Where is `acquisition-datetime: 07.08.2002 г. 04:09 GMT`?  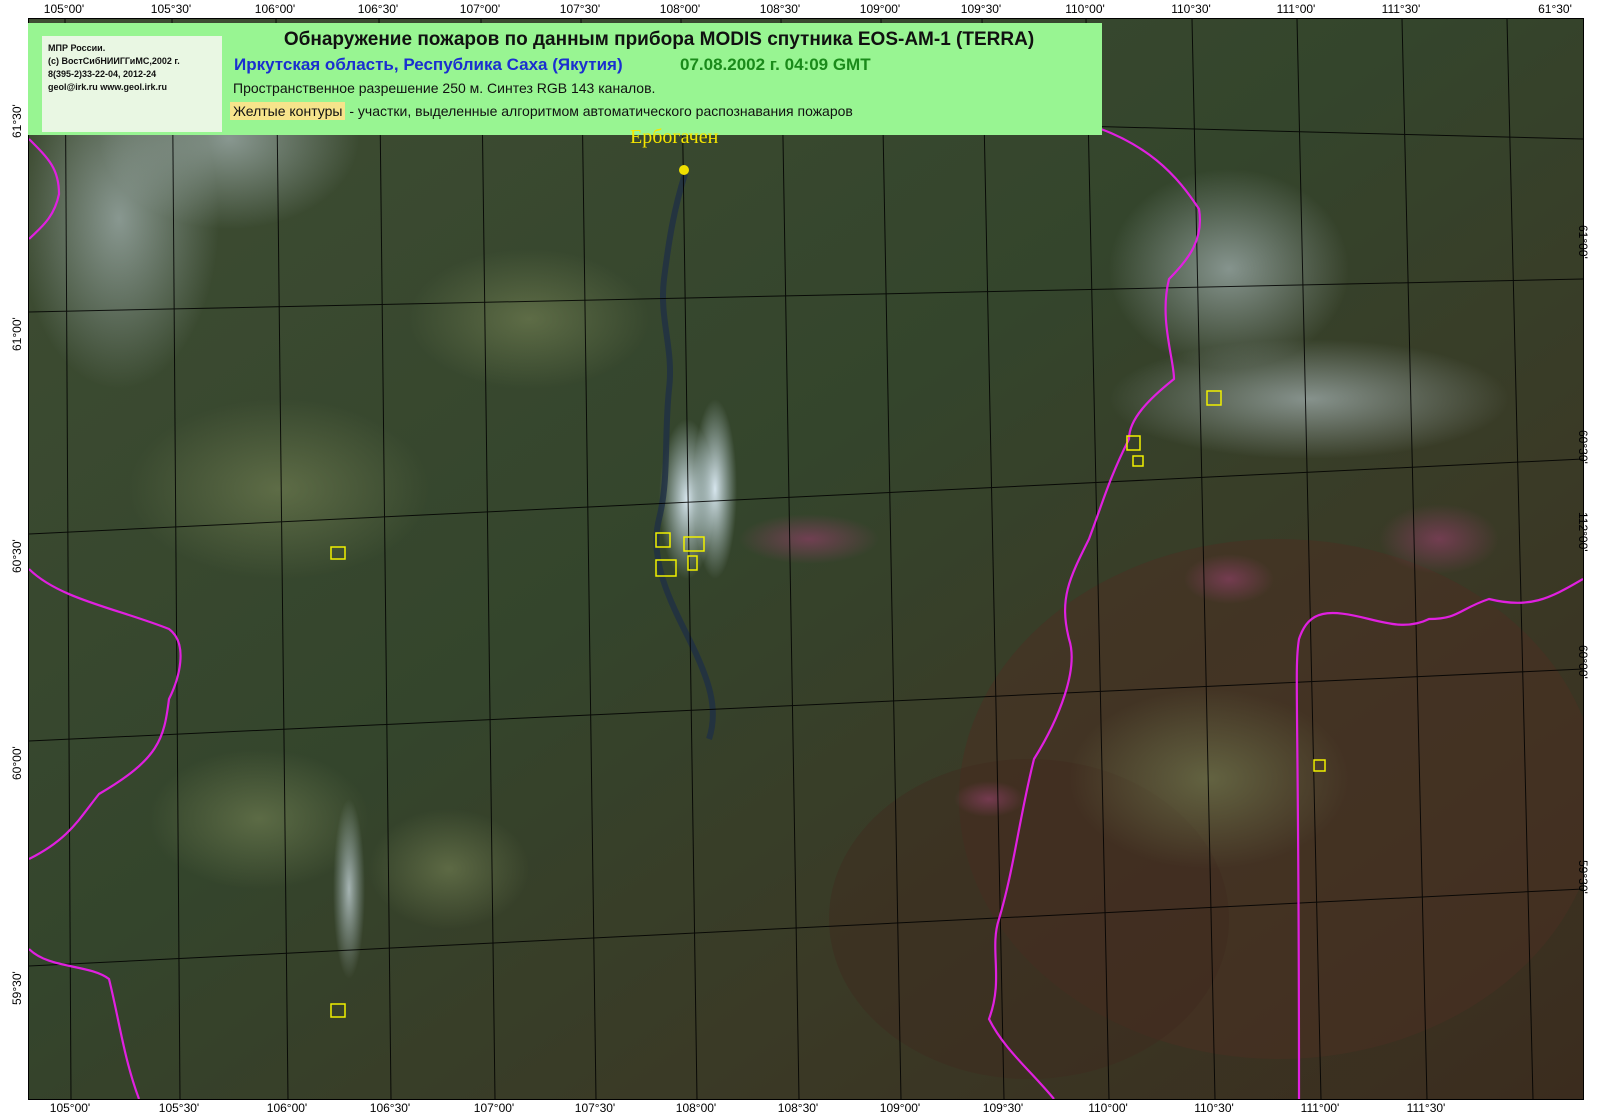
acquisition-datetime: 07.08.2002 г. 04:09 GMT is located at coordinates (775, 64).